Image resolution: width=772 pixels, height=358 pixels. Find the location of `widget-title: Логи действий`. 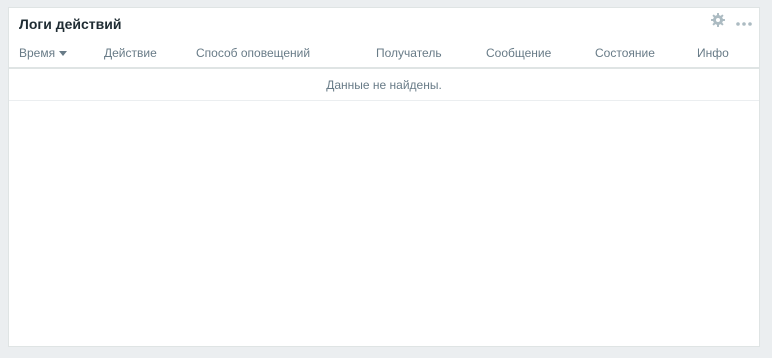

widget-title: Логи действий is located at coordinates (70, 24).